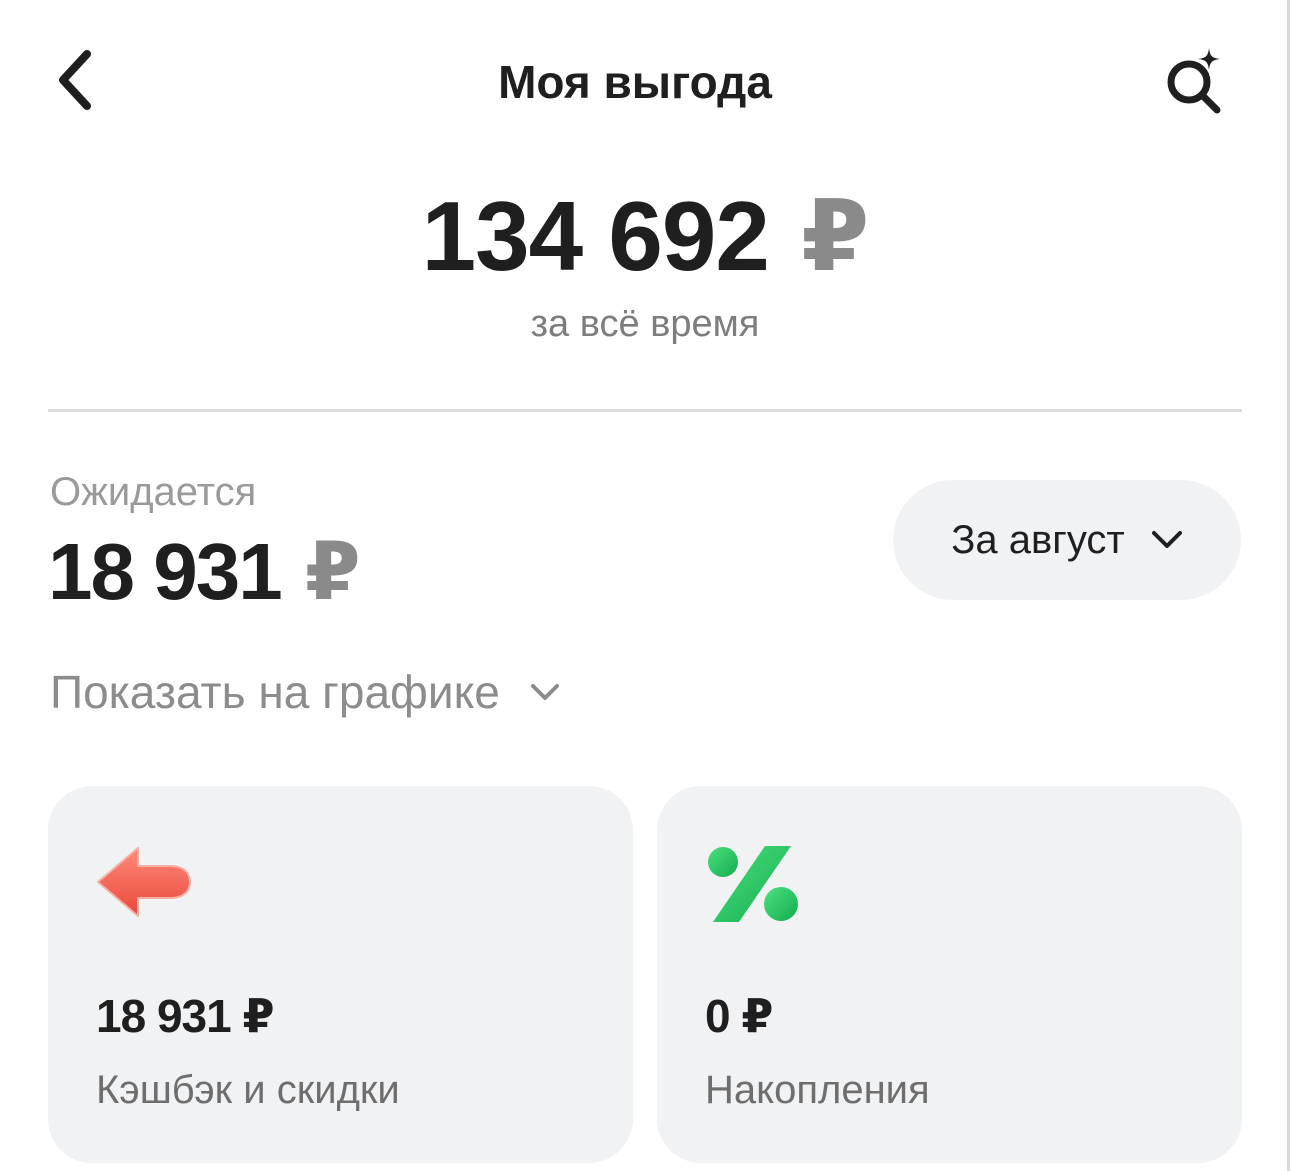  What do you see at coordinates (635, 82) in the screenshot?
I see `page-title: Моя выгода` at bounding box center [635, 82].